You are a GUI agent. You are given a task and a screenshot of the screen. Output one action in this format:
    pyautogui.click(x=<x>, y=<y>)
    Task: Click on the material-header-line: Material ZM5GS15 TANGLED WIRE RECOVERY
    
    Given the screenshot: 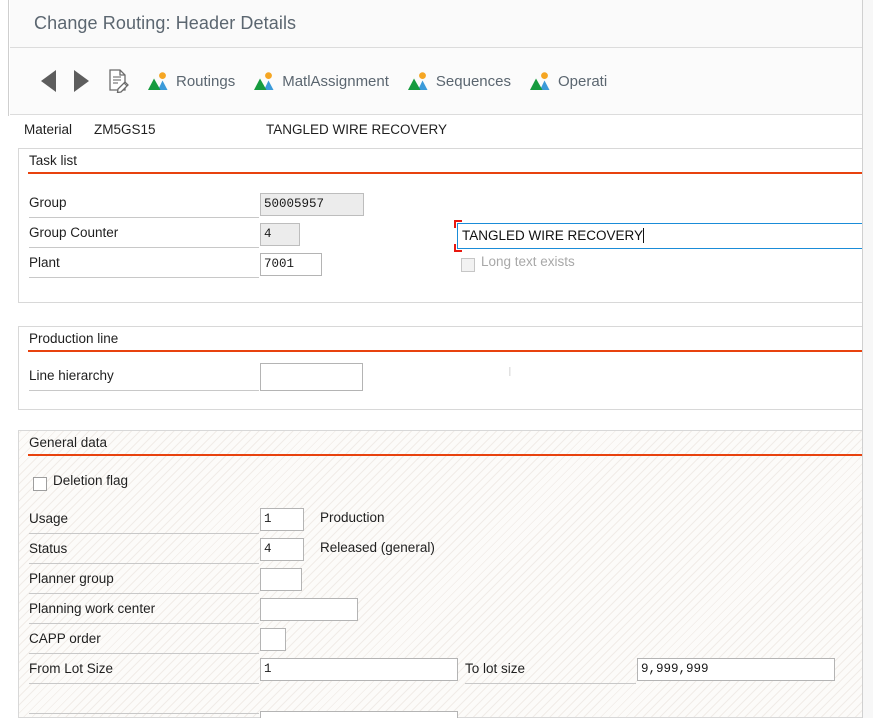 What is the action you would take?
    pyautogui.click(x=441, y=131)
    